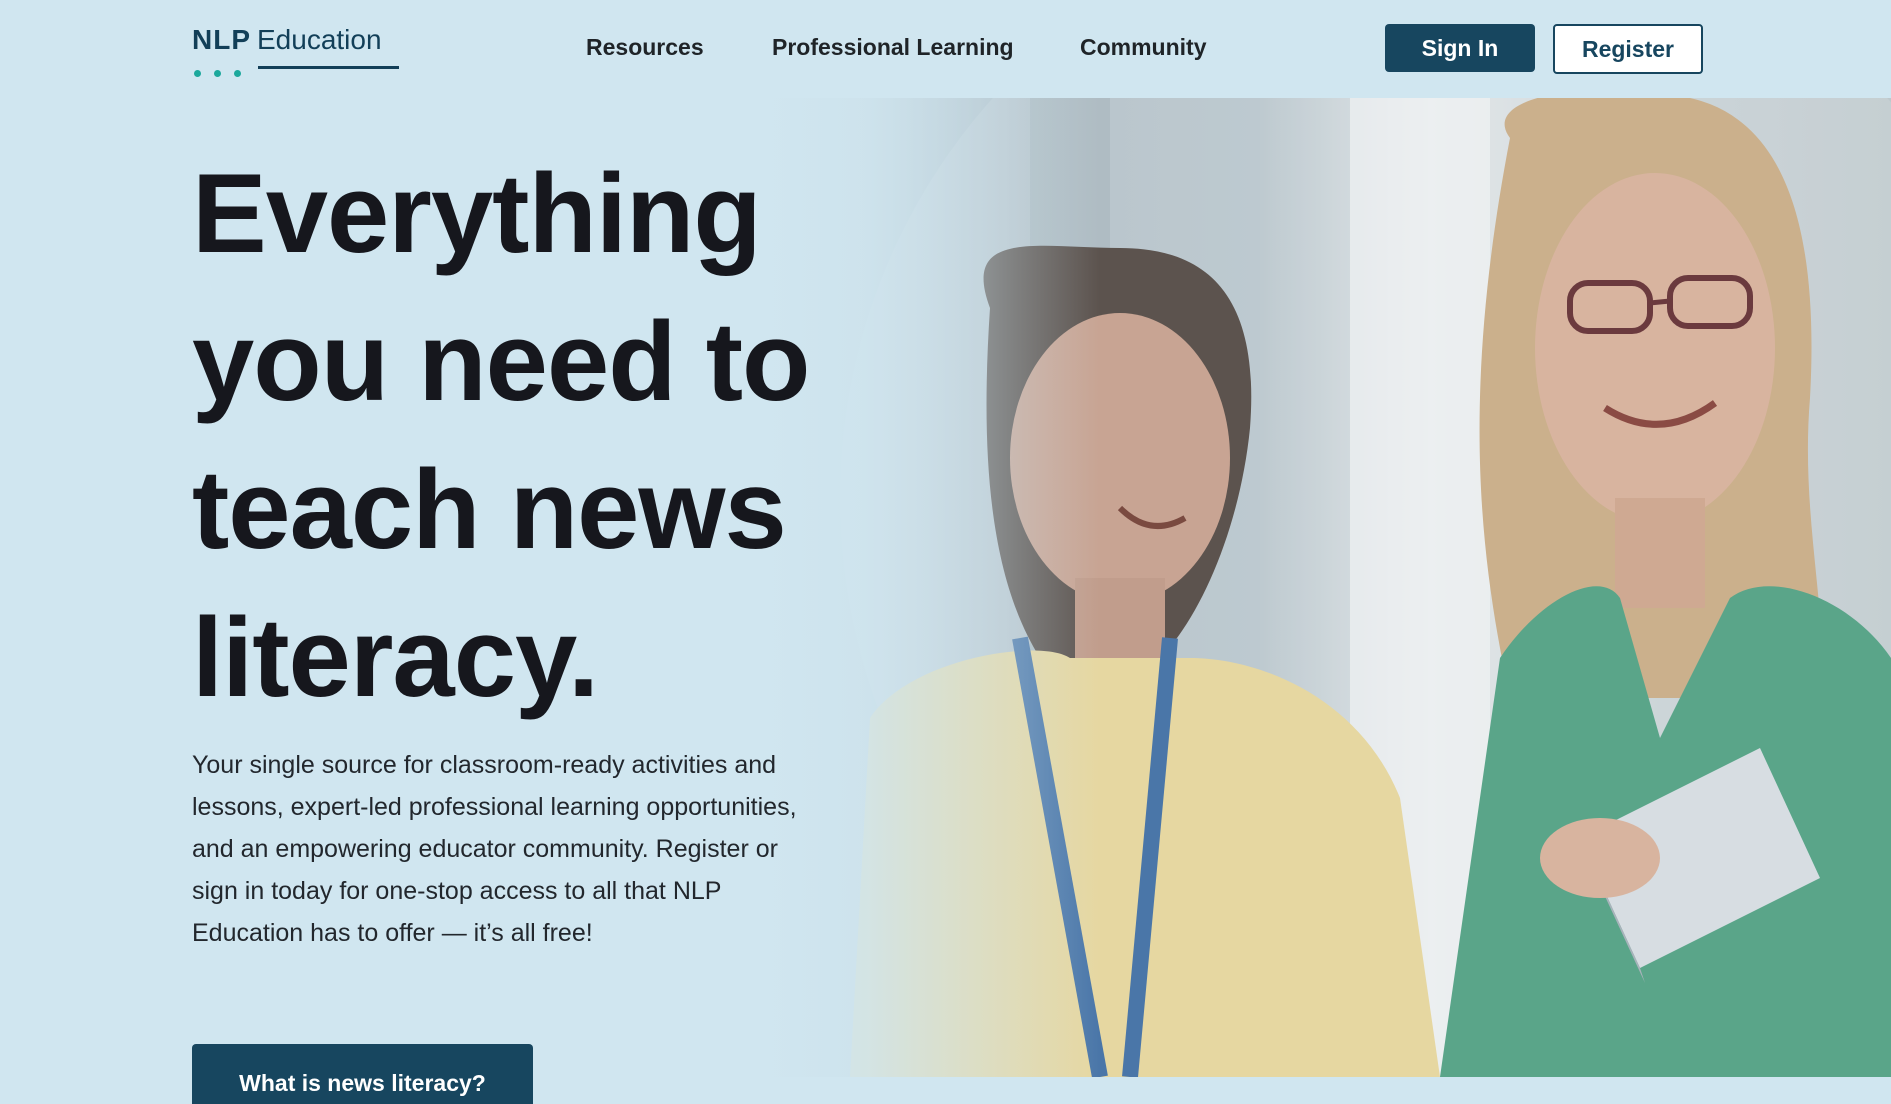 Image resolution: width=1891 pixels, height=1104 pixels. Describe the element at coordinates (1143, 47) in the screenshot. I see `nav-item-community: Community` at that location.